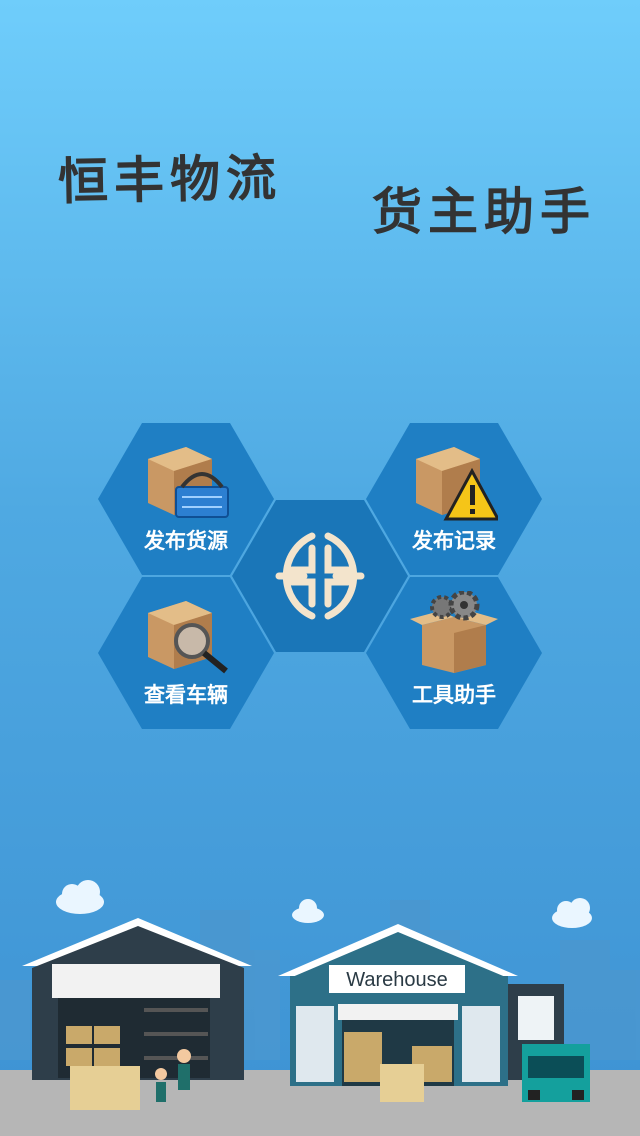  What do you see at coordinates (188, 637) in the screenshot?
I see `box-magnifier-icon` at bounding box center [188, 637].